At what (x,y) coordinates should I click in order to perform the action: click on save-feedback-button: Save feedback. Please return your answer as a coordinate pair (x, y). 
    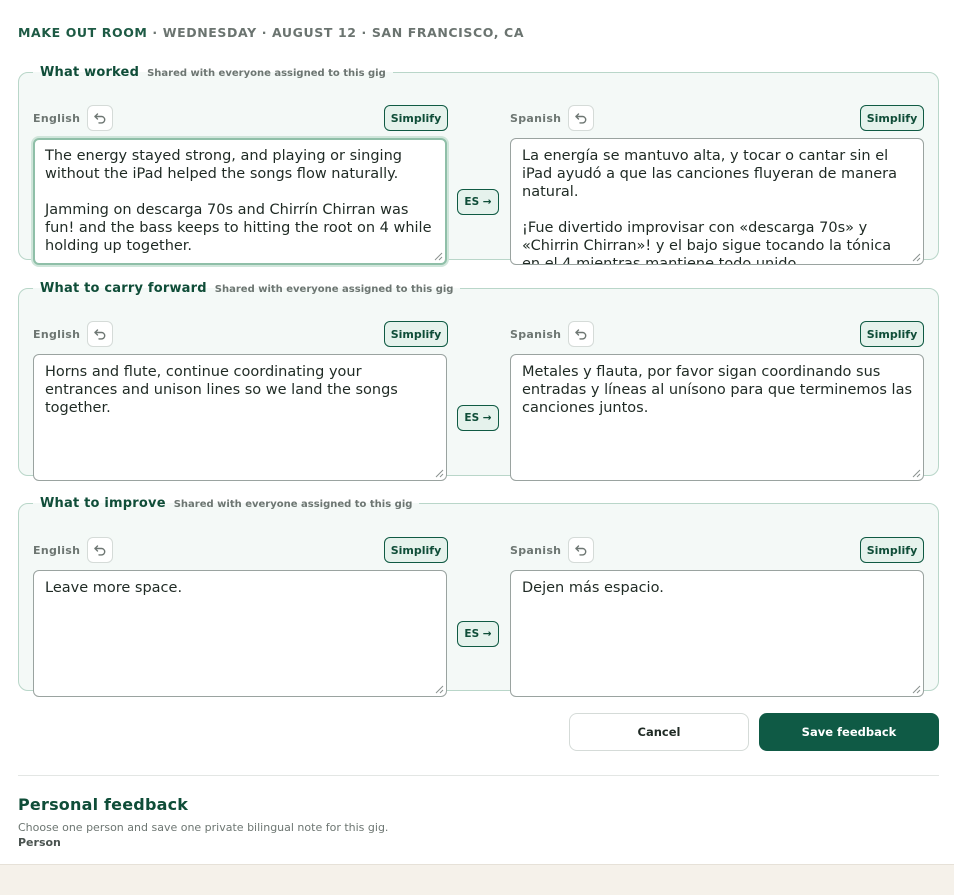
    Looking at the image, I should click on (849, 732).